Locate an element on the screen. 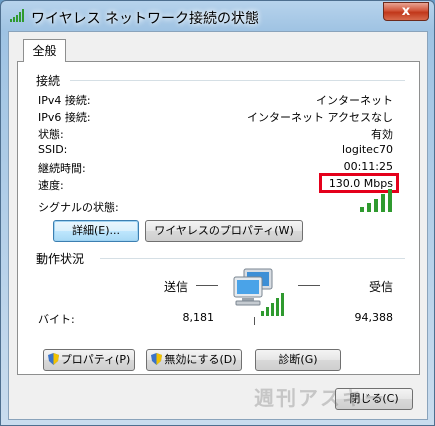 Image resolution: width=435 pixels, height=426 pixels. received-label: 受信 is located at coordinates (380, 287).